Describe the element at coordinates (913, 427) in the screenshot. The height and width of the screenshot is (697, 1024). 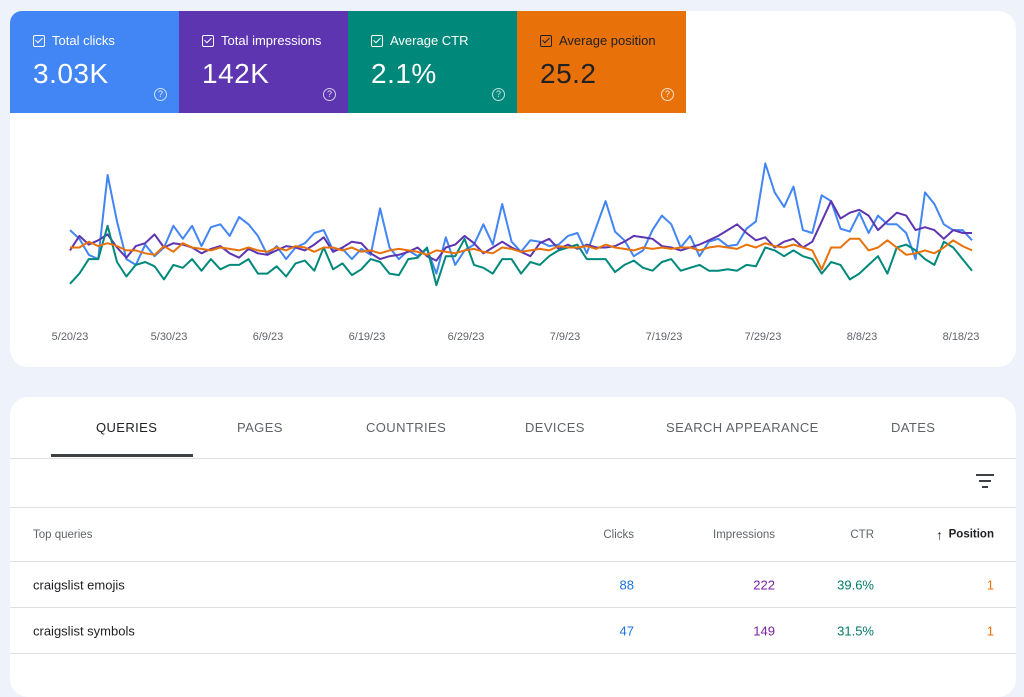
I see `tab-dates: DATES` at that location.